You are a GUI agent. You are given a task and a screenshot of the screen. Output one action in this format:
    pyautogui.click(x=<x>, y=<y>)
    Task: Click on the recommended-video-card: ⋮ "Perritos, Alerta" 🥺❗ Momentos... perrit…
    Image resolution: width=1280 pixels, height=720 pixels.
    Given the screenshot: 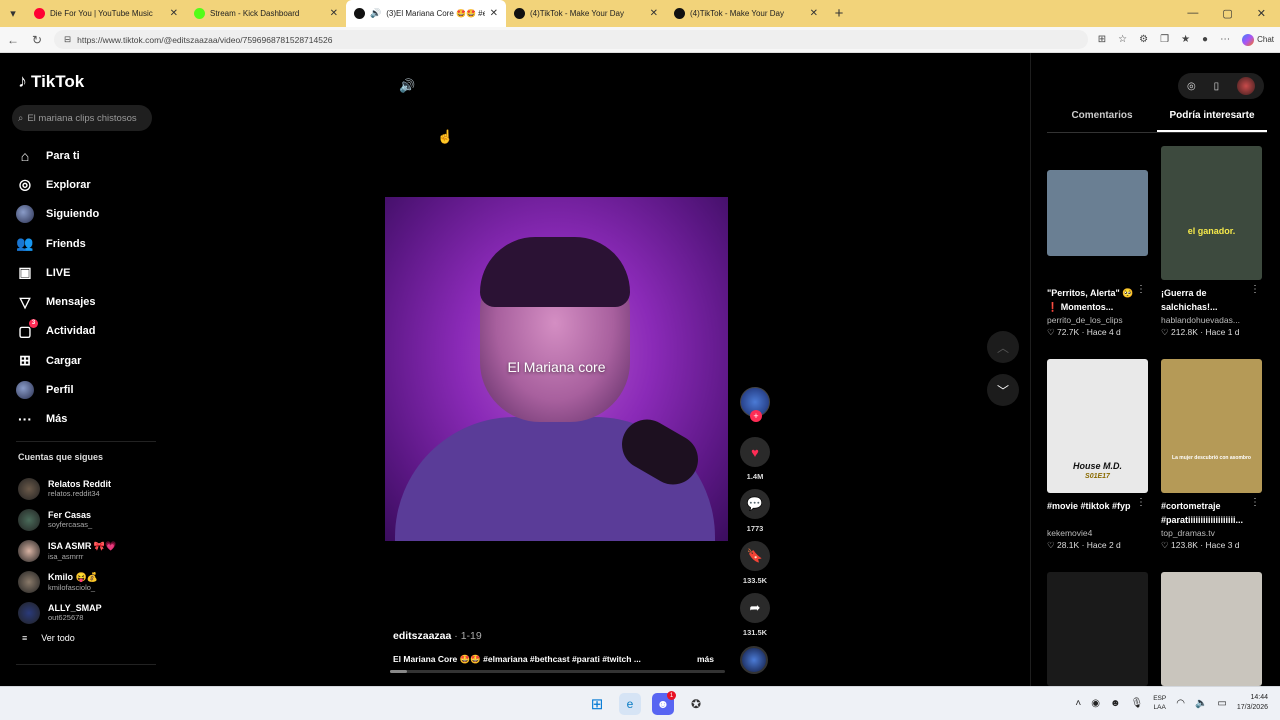 What is the action you would take?
    pyautogui.click(x=1097, y=242)
    